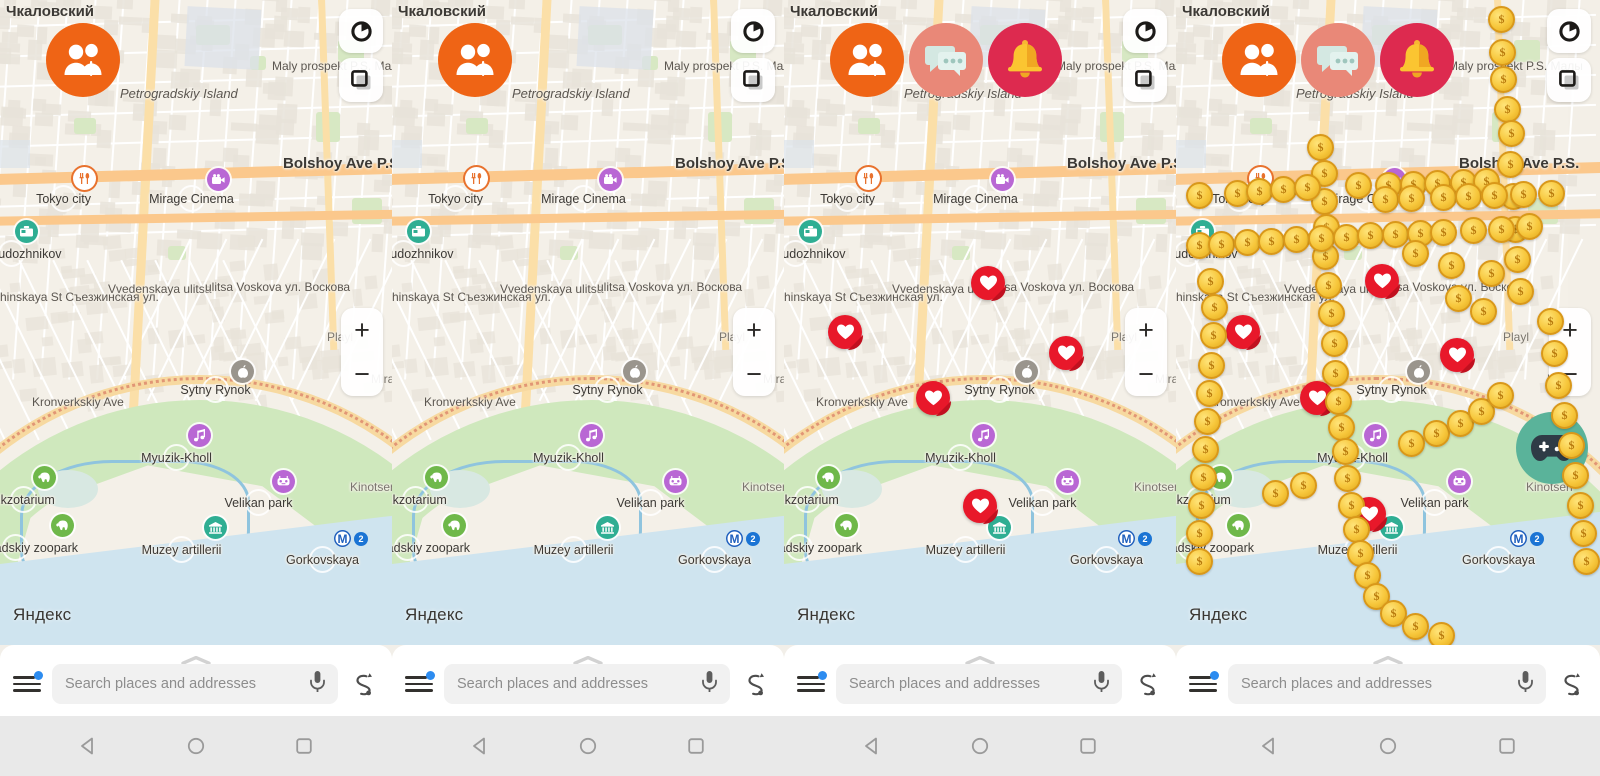 This screenshot has height=776, width=1600. I want to click on poi-marker-shop-icon, so click(810, 231).